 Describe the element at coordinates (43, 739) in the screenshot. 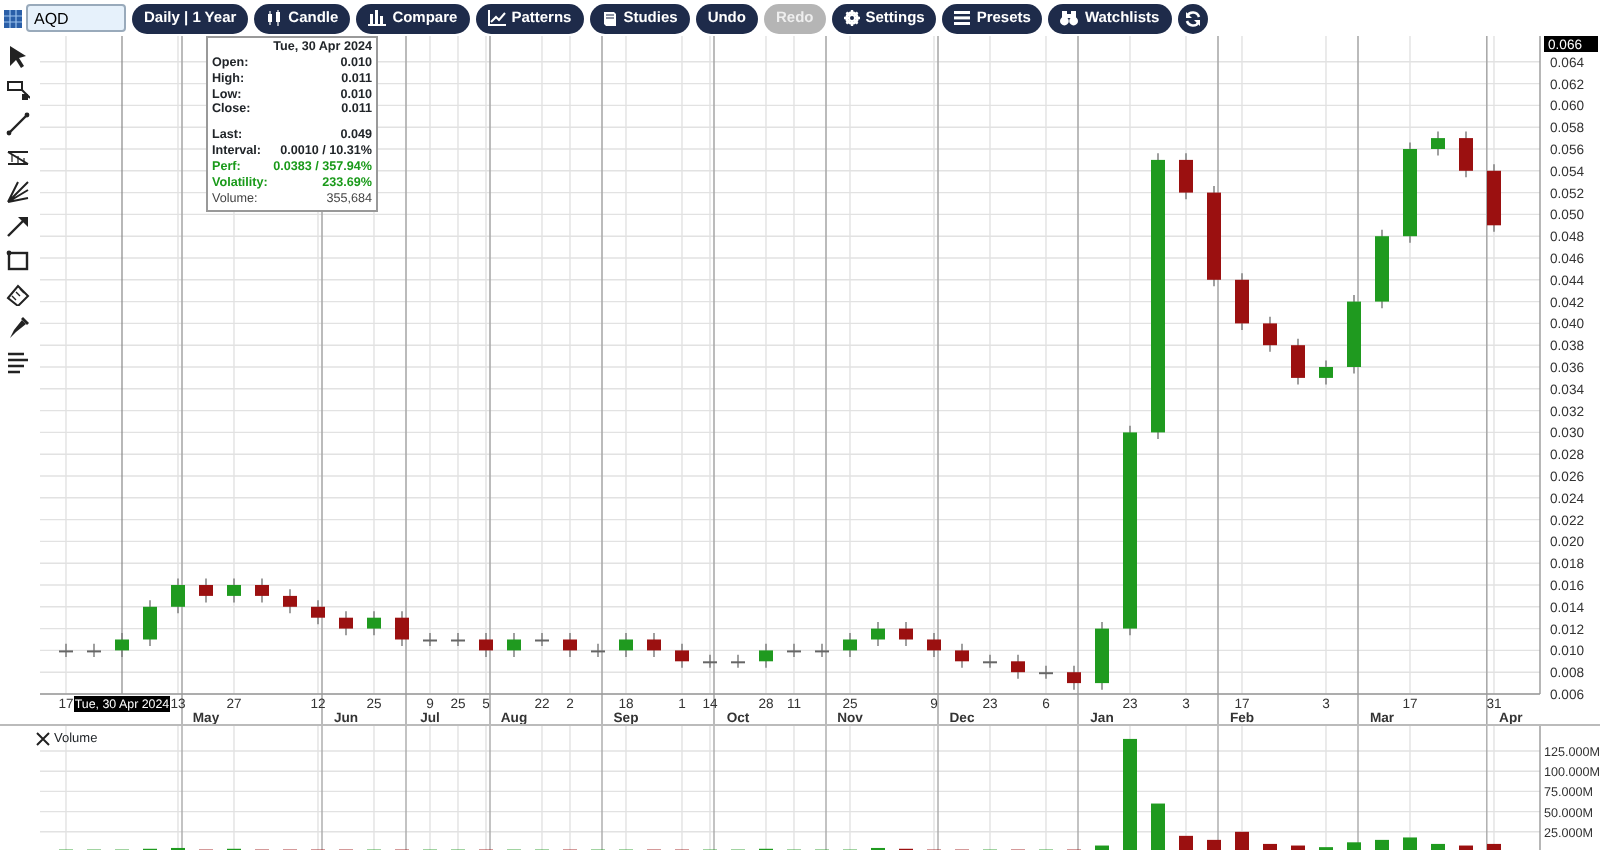

I see `close-icon` at that location.